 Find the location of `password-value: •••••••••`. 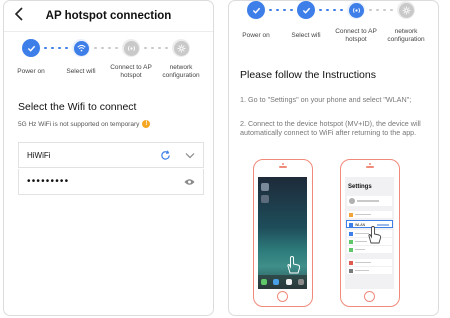

password-value: ••••••••• is located at coordinates (48, 181).